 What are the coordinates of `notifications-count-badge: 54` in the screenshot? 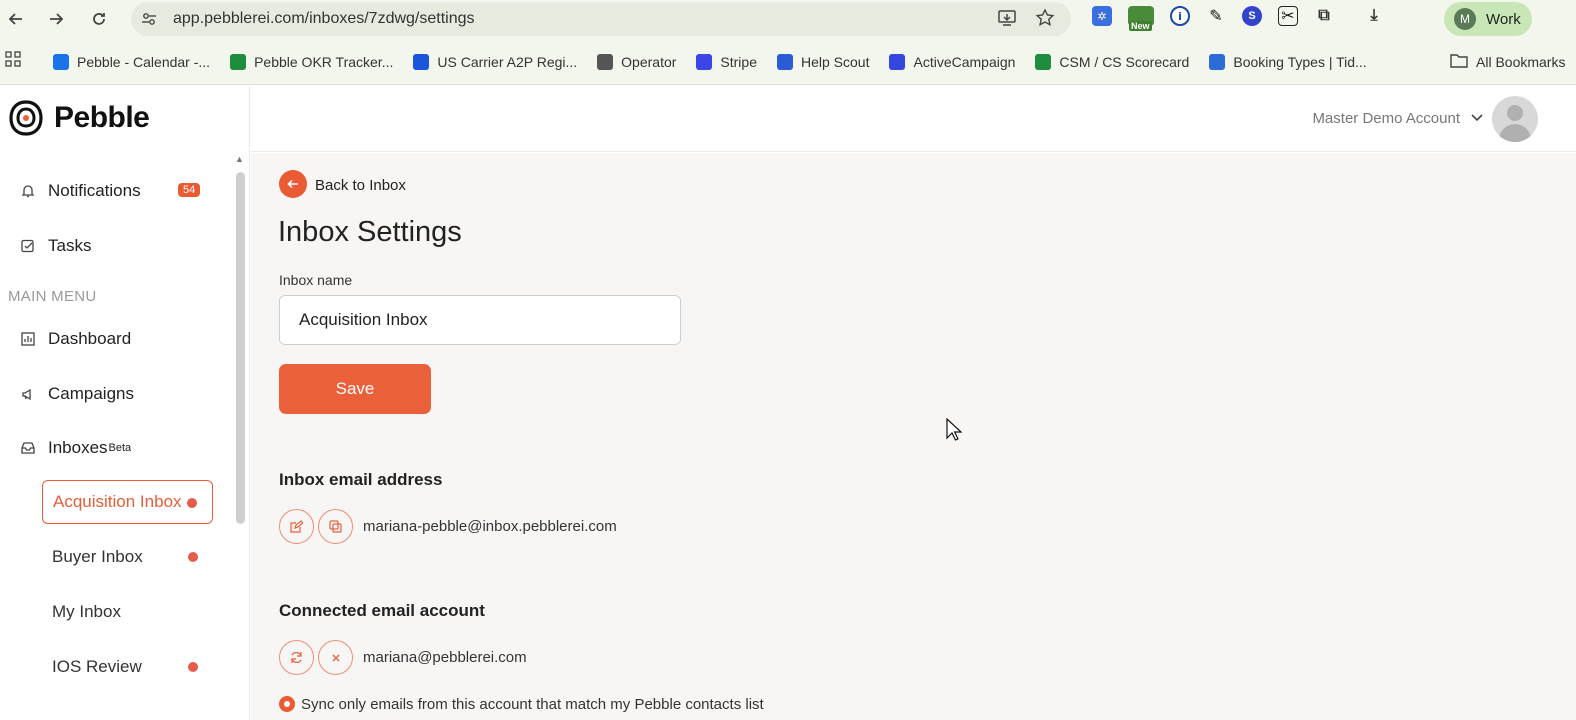 It's located at (189, 190).